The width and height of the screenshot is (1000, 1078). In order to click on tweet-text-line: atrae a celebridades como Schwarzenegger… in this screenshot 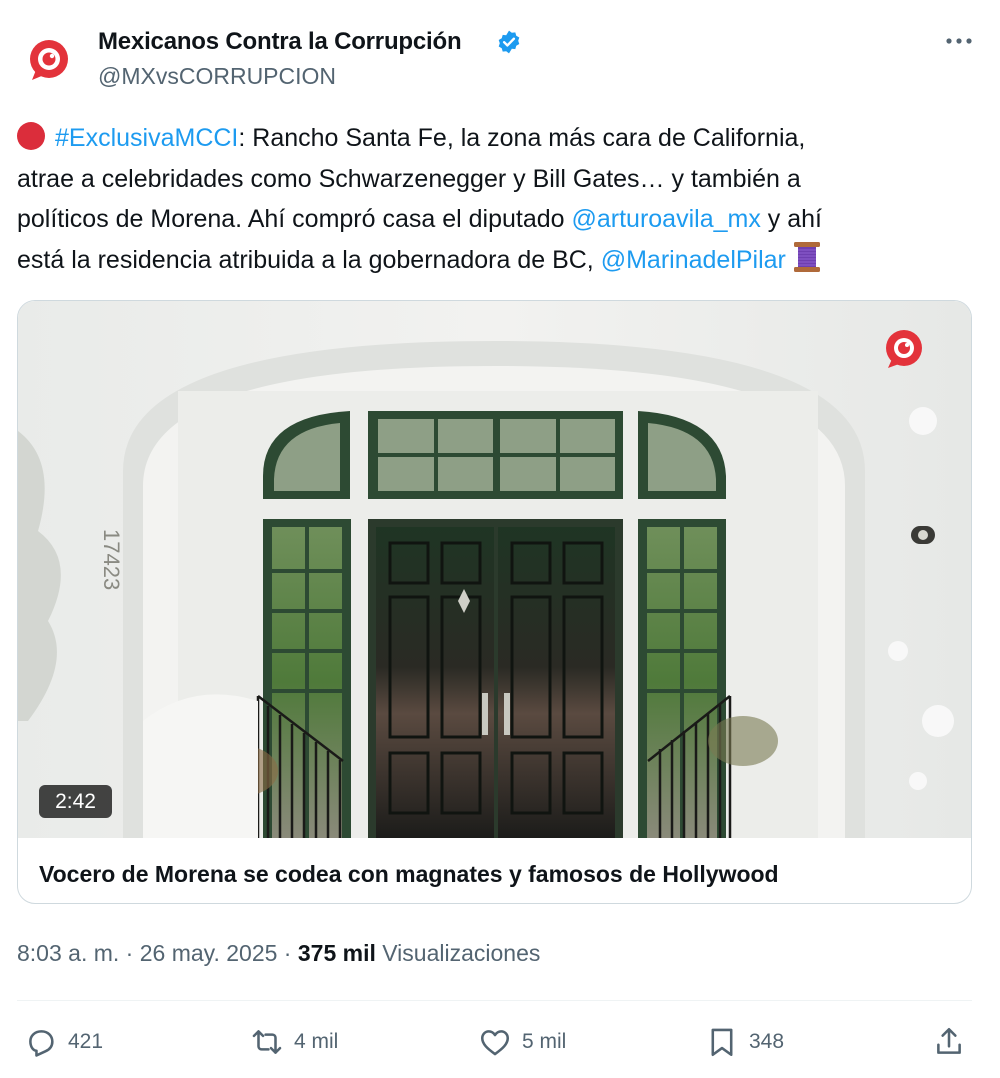, I will do `click(409, 178)`.